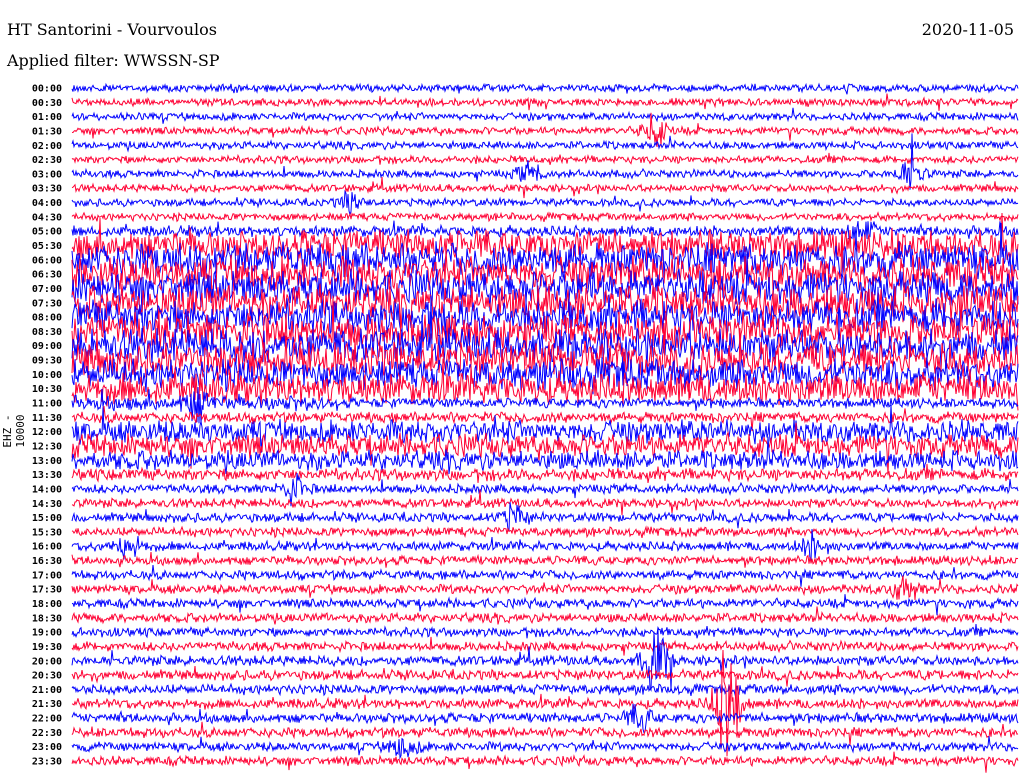  Describe the element at coordinates (47, 346) in the screenshot. I see `time-label: 09:00` at that location.